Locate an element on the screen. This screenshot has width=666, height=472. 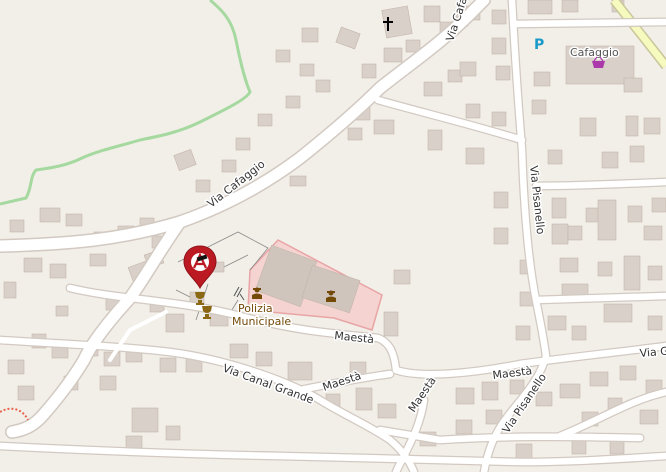
street-label: Via Gi is located at coordinates (652, 352).